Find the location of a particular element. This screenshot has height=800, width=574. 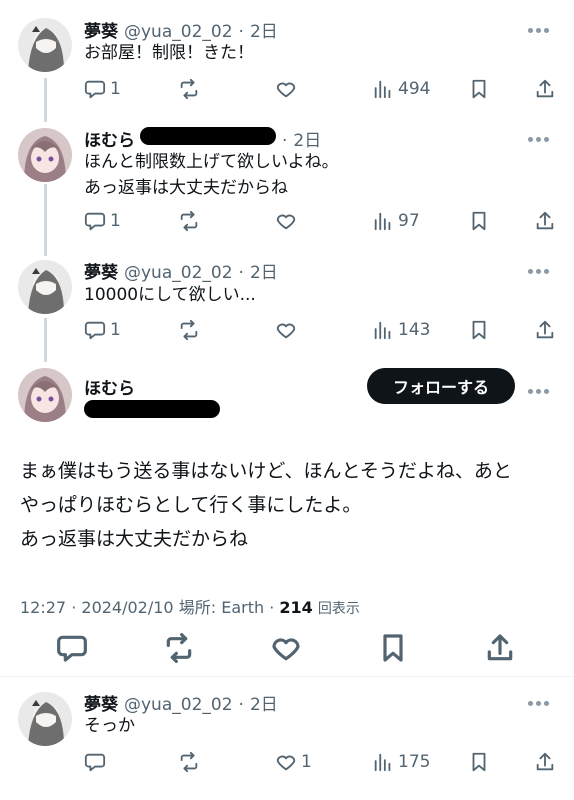

location-value: Earth is located at coordinates (243, 607).